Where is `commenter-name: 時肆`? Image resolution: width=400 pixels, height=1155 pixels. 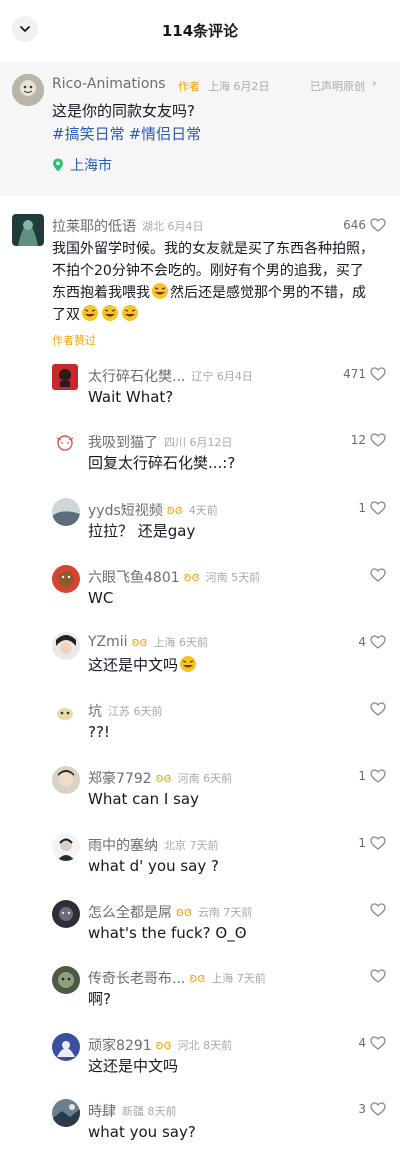
commenter-name: 時肆 is located at coordinates (102, 1111).